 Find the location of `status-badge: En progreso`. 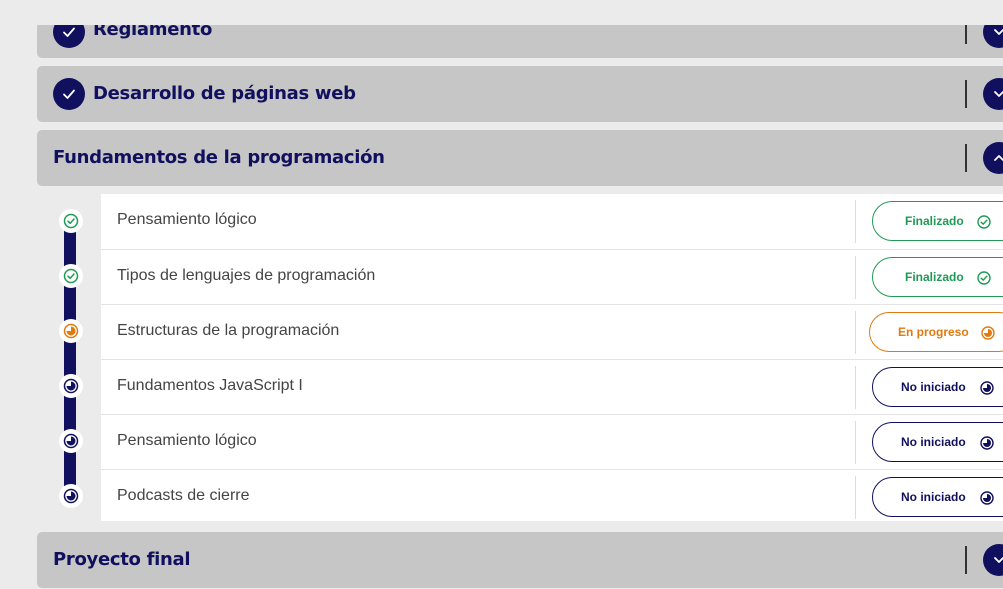

status-badge: En progreso is located at coordinates (936, 332).